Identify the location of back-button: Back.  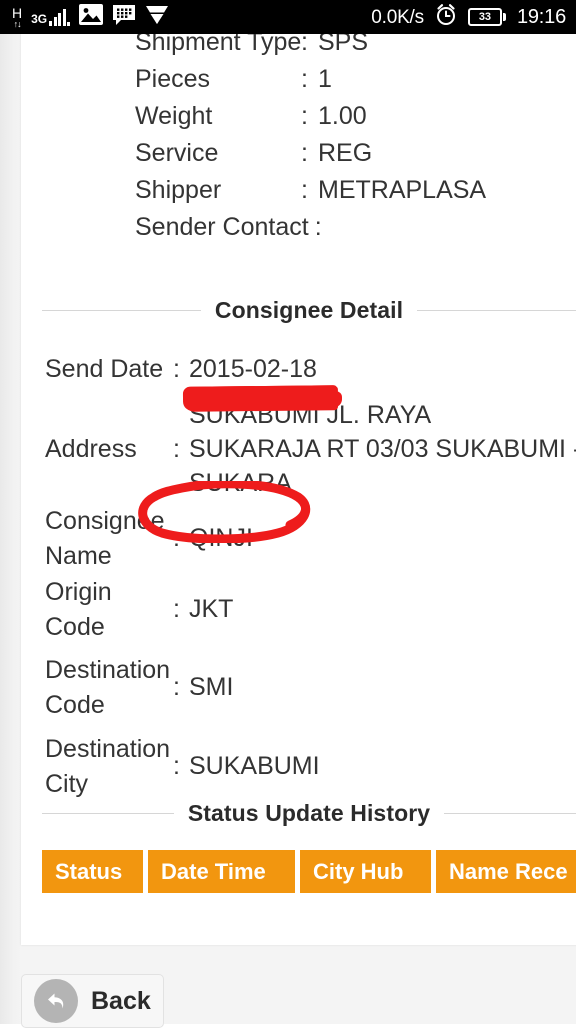
(92, 1001).